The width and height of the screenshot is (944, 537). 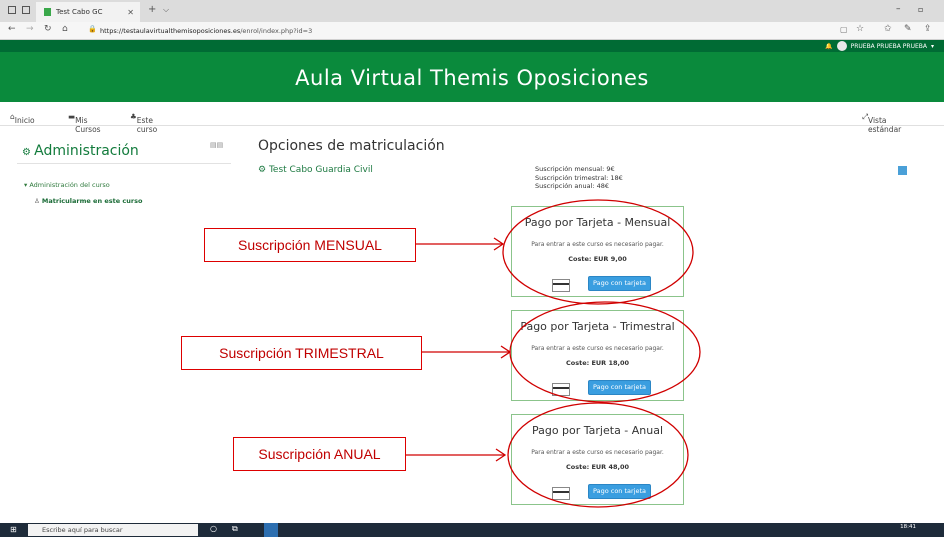 I want to click on highlight-ellipse-quarterly, so click(x=605, y=352).